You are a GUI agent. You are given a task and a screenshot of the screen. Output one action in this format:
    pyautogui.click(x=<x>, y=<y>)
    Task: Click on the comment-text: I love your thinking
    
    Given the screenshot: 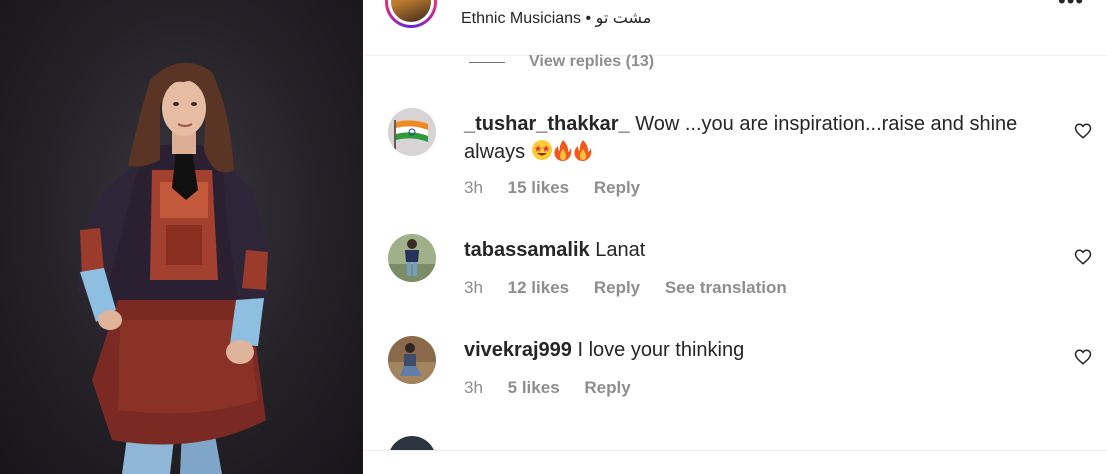 What is the action you would take?
    pyautogui.click(x=661, y=350)
    